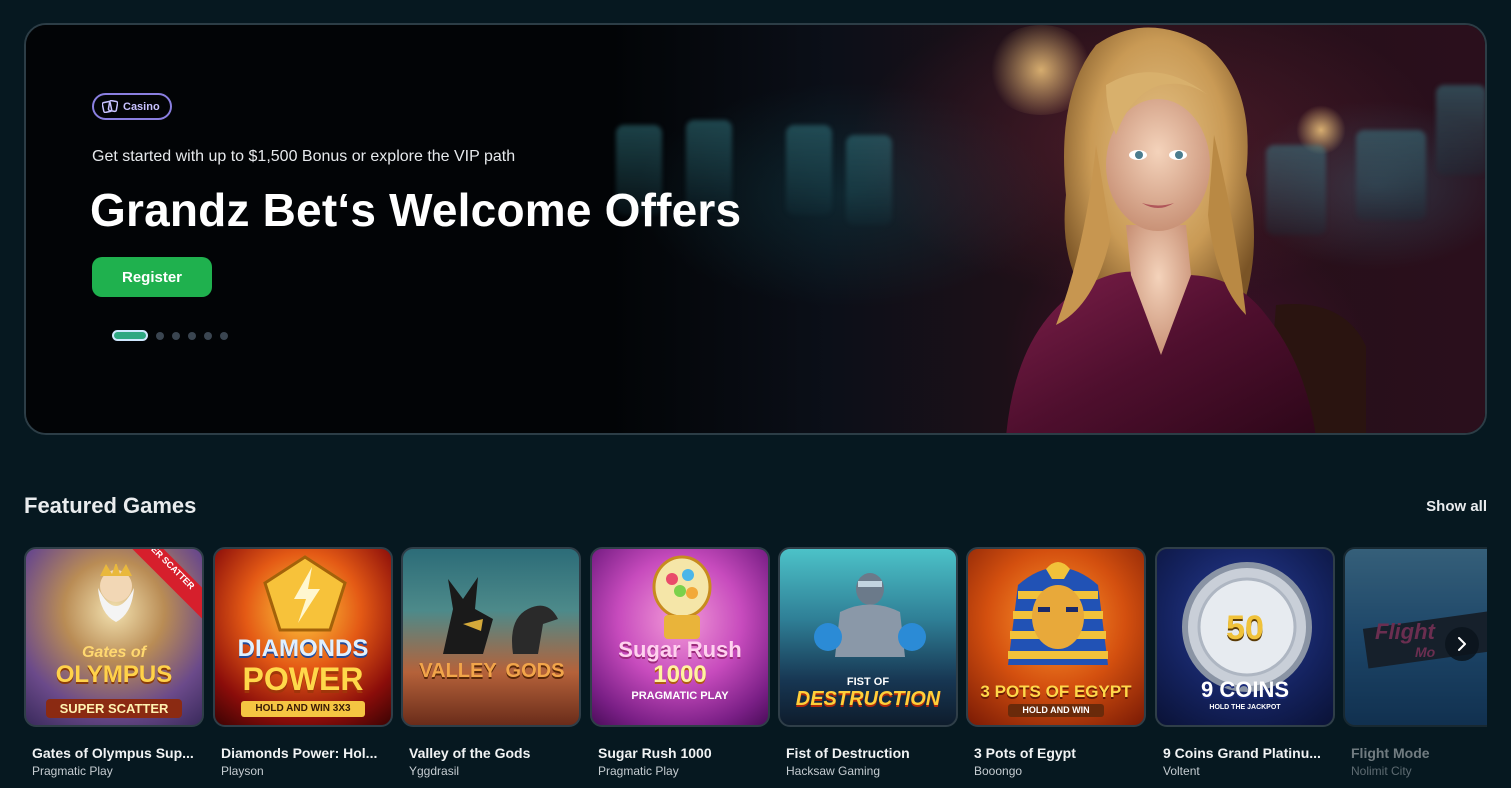 The image size is (1511, 788). Describe the element at coordinates (1415, 662) in the screenshot. I see `game-card: Flight Mo Flight Mode Nolimit City` at that location.